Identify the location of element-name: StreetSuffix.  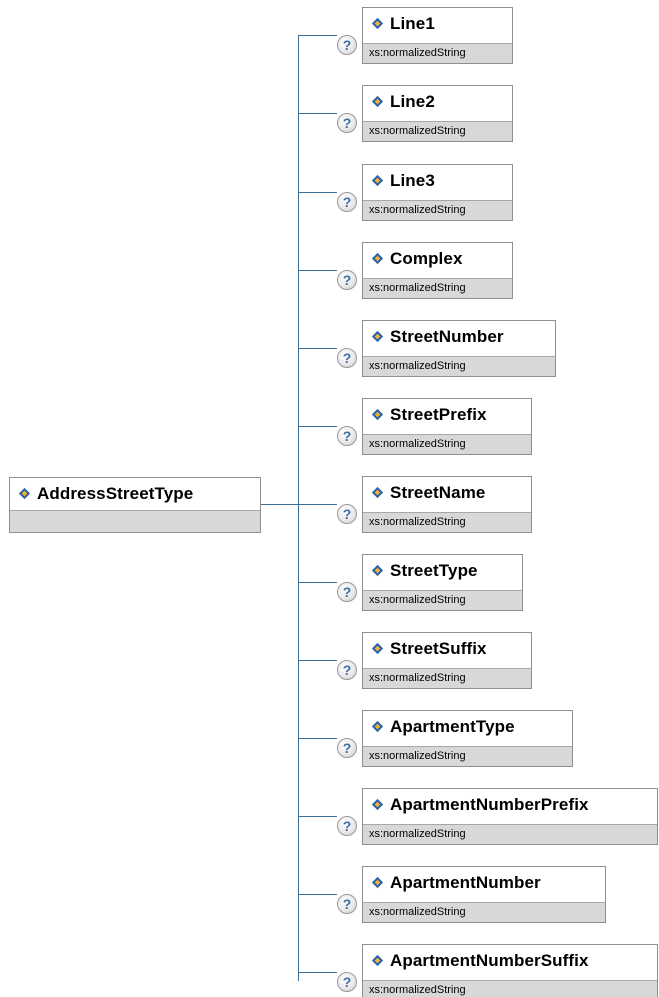
(438, 648).